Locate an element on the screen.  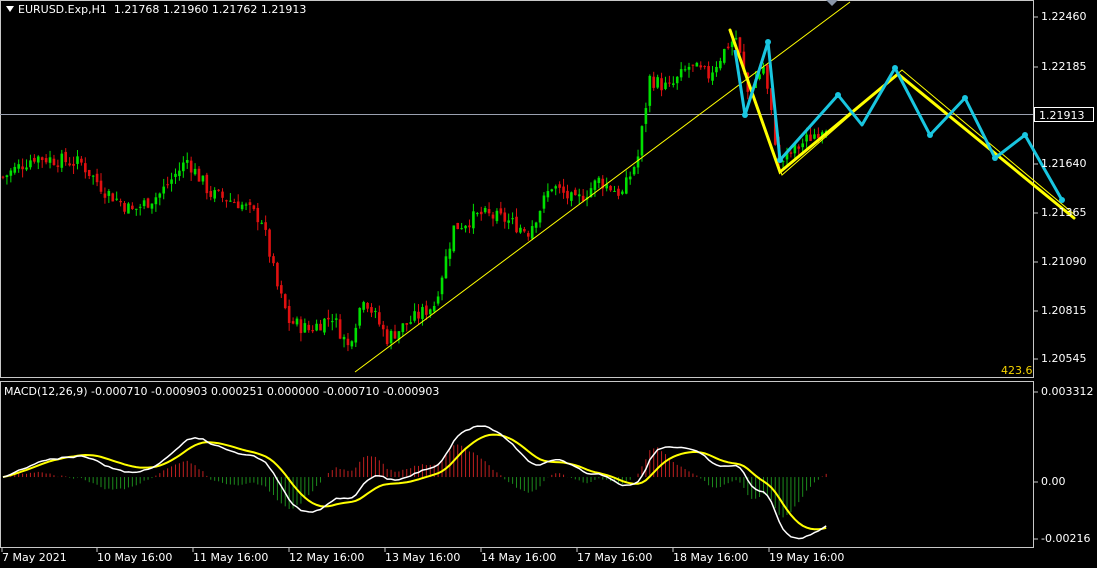
macd-tick: 0.00 is located at coordinates (1053, 481).